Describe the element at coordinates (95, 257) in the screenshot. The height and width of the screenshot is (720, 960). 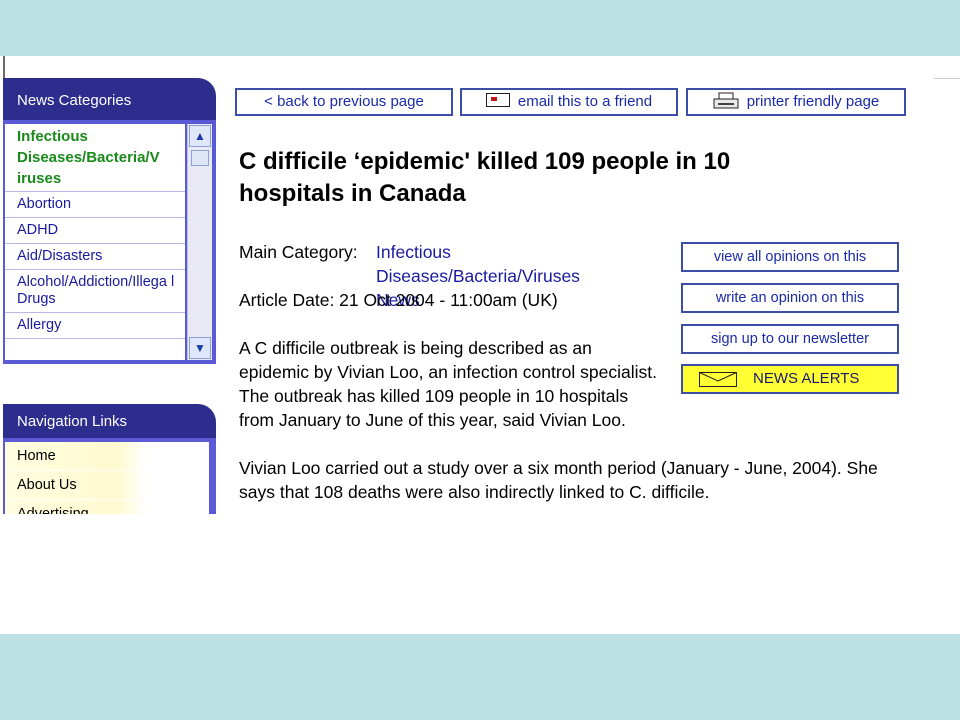
I see `category-item-aid-disasters: Aid/Disasters` at that location.